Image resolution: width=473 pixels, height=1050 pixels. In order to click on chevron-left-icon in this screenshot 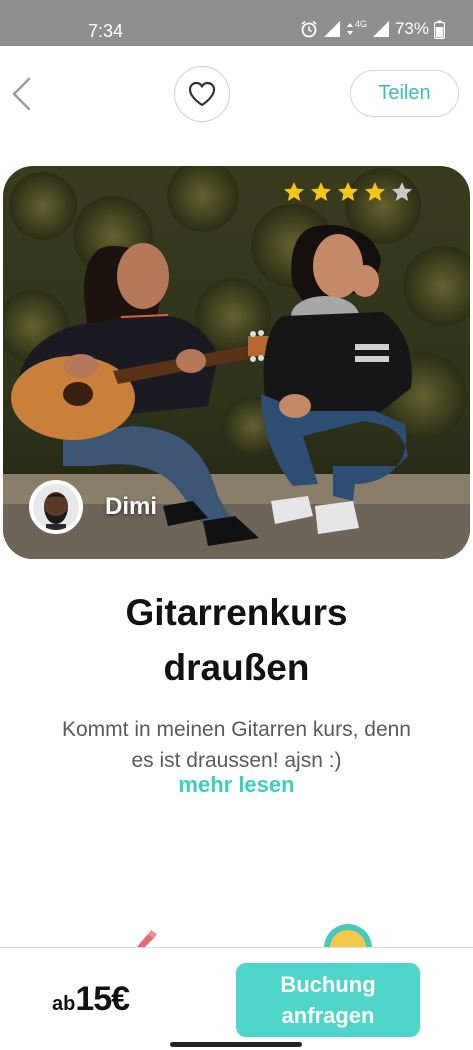, I will do `click(21, 94)`.